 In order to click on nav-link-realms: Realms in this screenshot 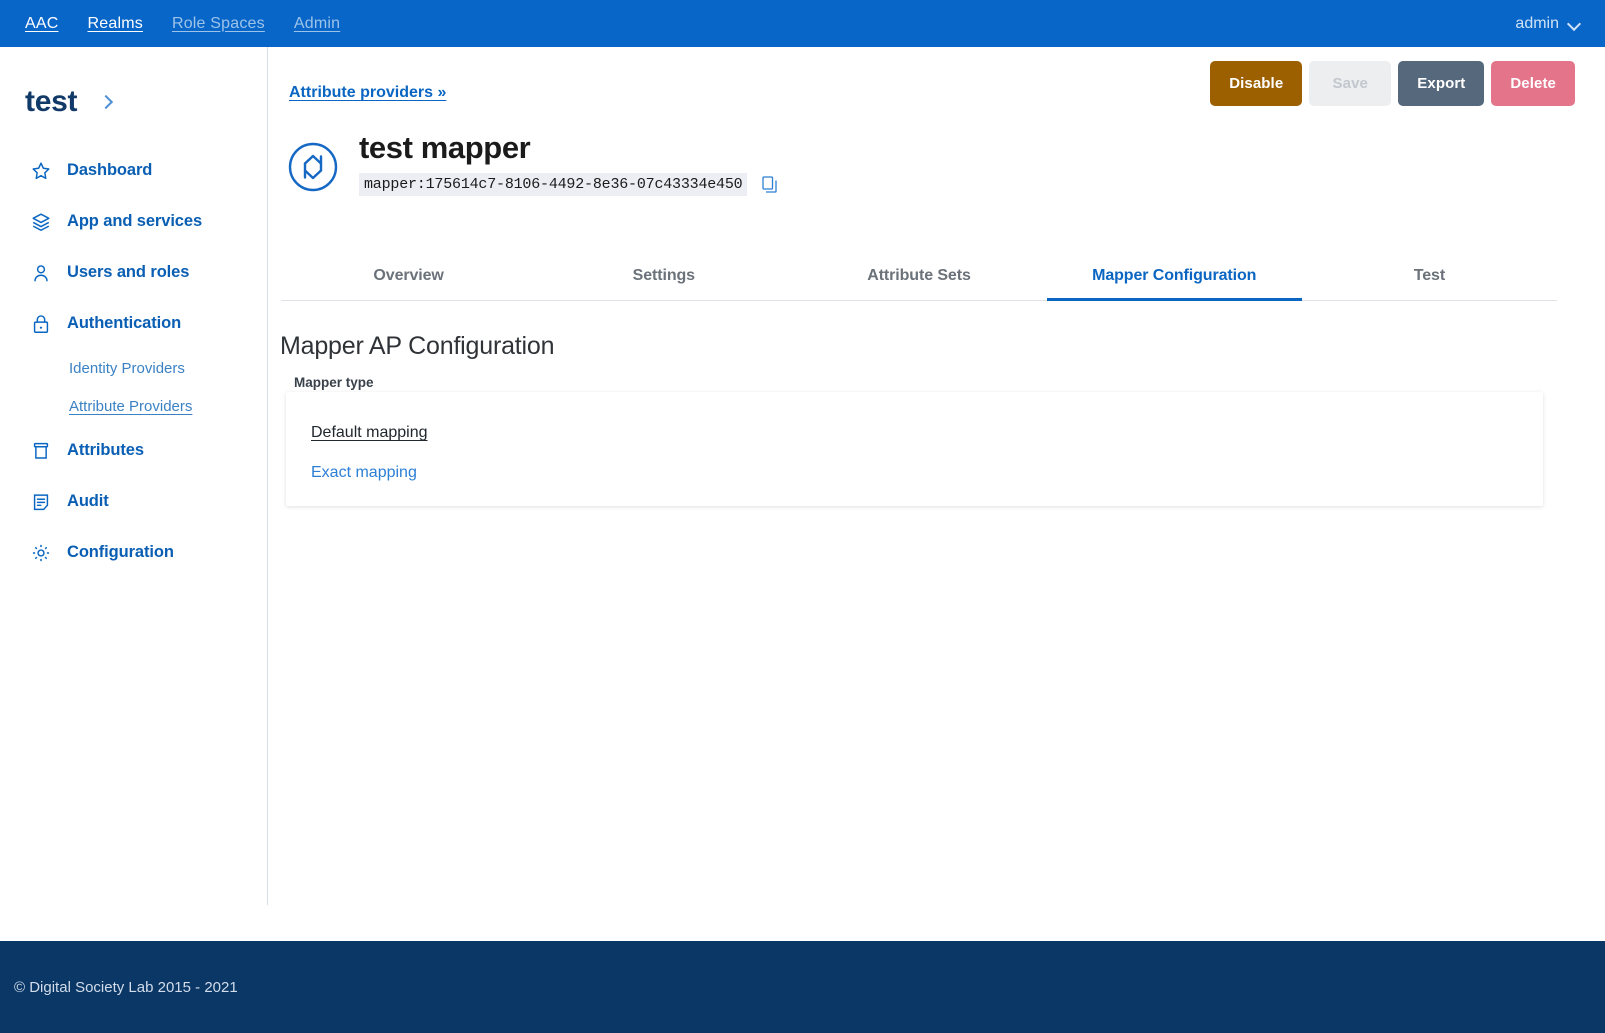, I will do `click(115, 24)`.